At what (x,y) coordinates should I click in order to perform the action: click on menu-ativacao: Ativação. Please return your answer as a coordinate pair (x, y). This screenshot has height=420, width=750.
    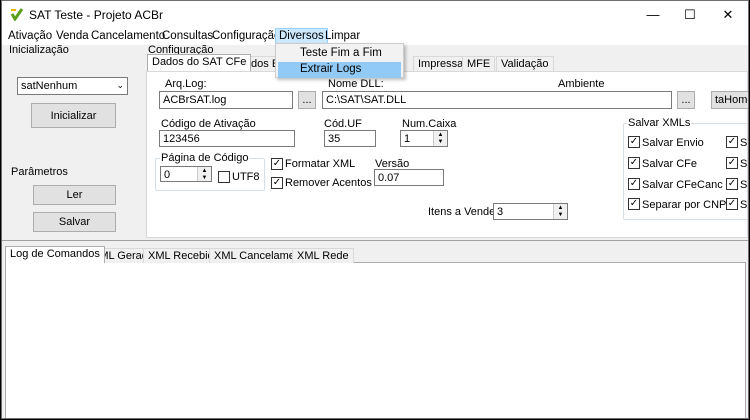
    Looking at the image, I should click on (30, 36).